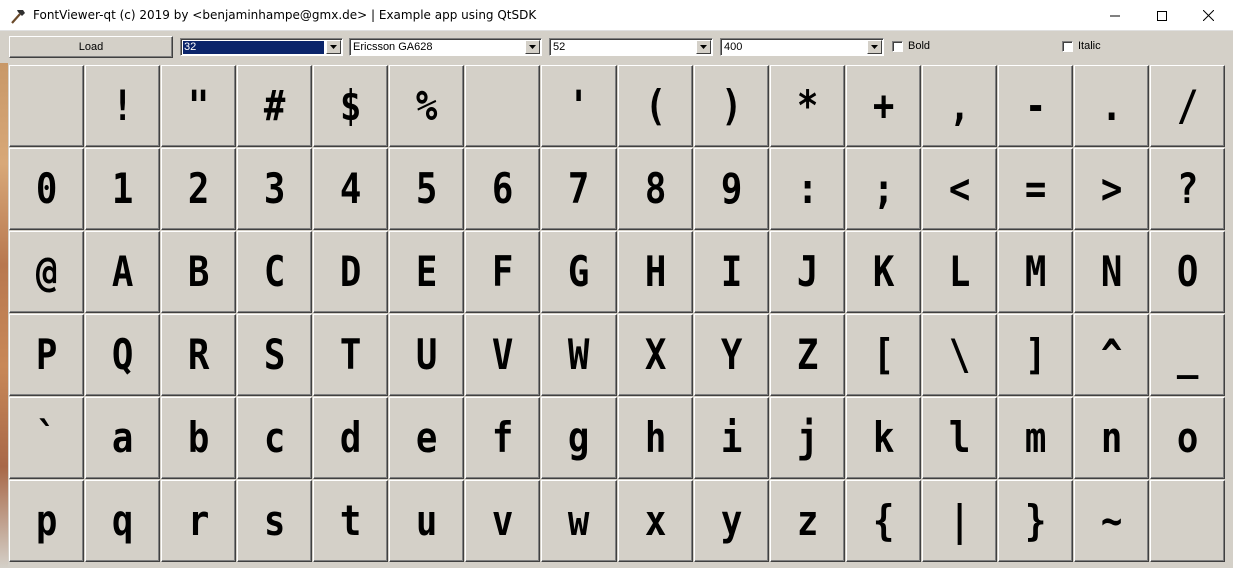  What do you see at coordinates (198, 521) in the screenshot?
I see `glyph-cell: r` at bounding box center [198, 521].